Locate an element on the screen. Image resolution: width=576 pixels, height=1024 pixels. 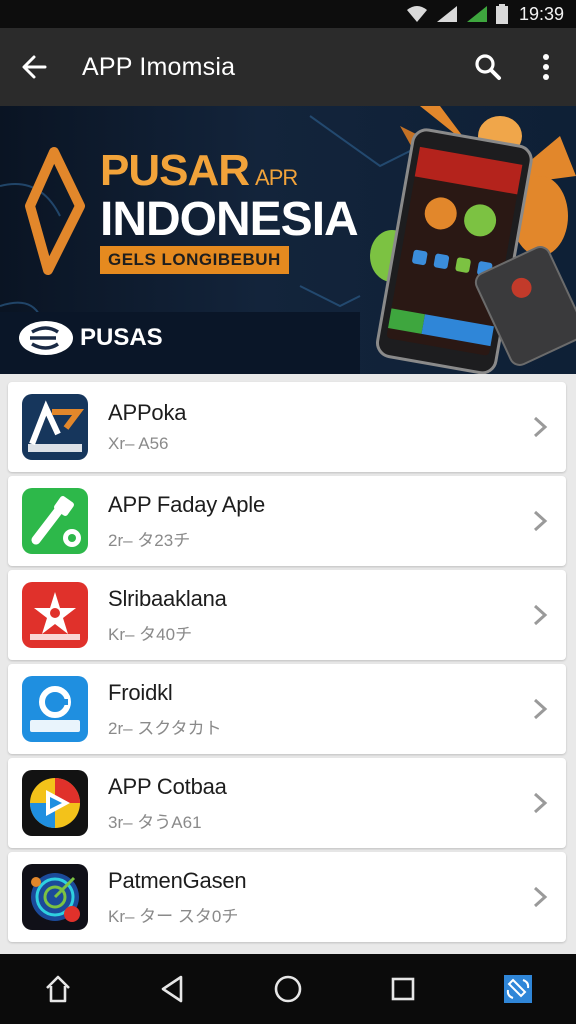
faday-icon is located at coordinates (55, 521).